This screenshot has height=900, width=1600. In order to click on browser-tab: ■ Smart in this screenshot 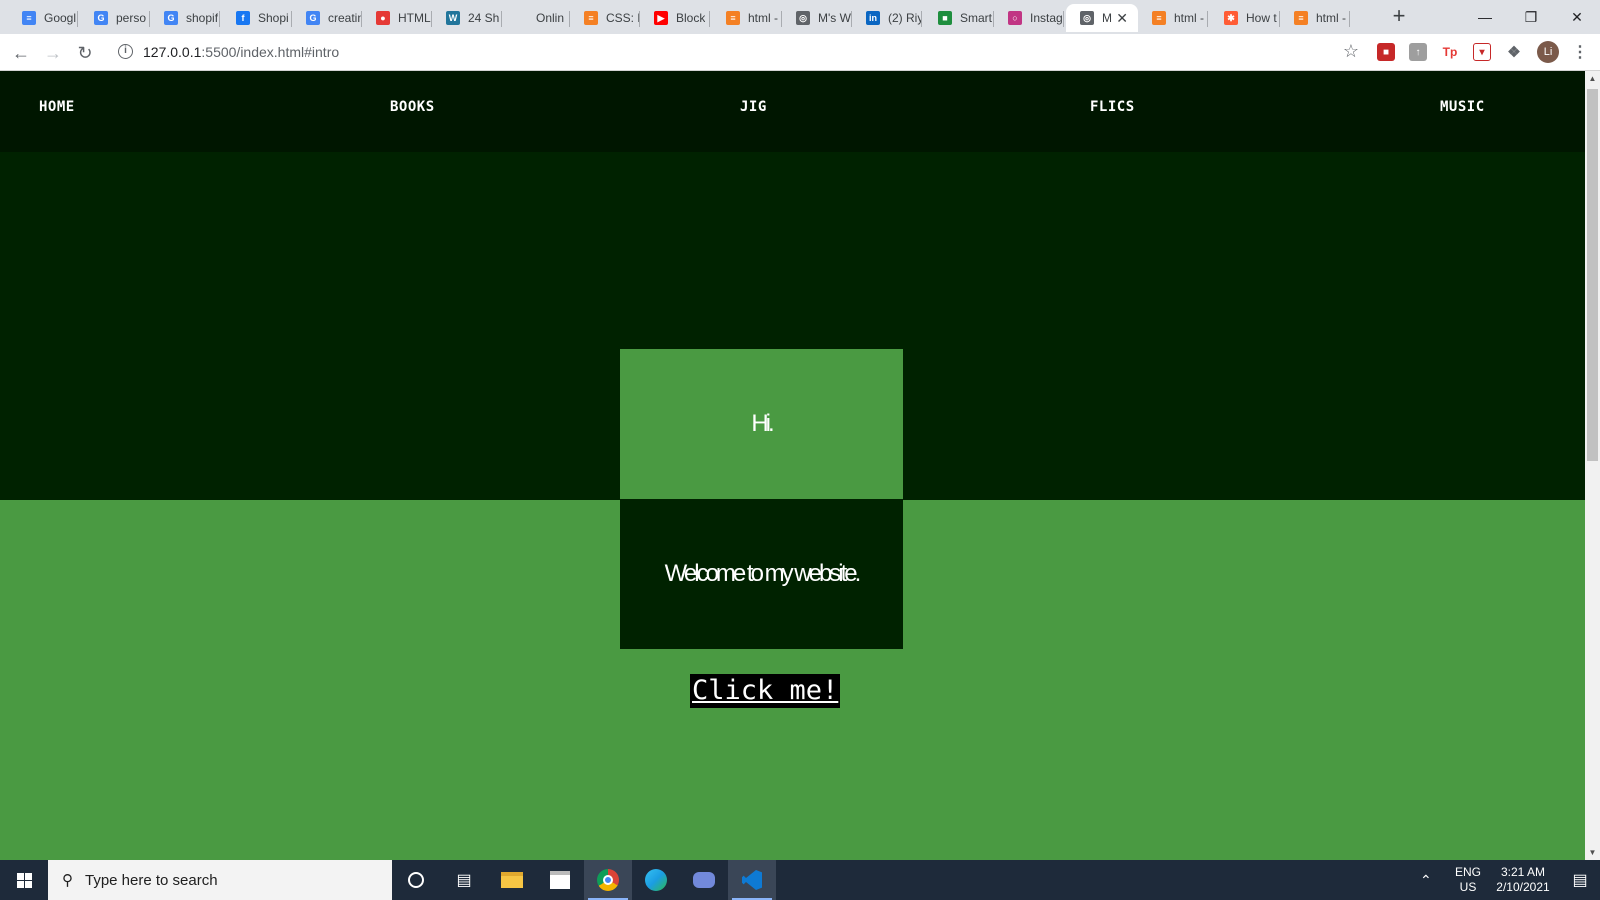, I will do `click(959, 18)`.